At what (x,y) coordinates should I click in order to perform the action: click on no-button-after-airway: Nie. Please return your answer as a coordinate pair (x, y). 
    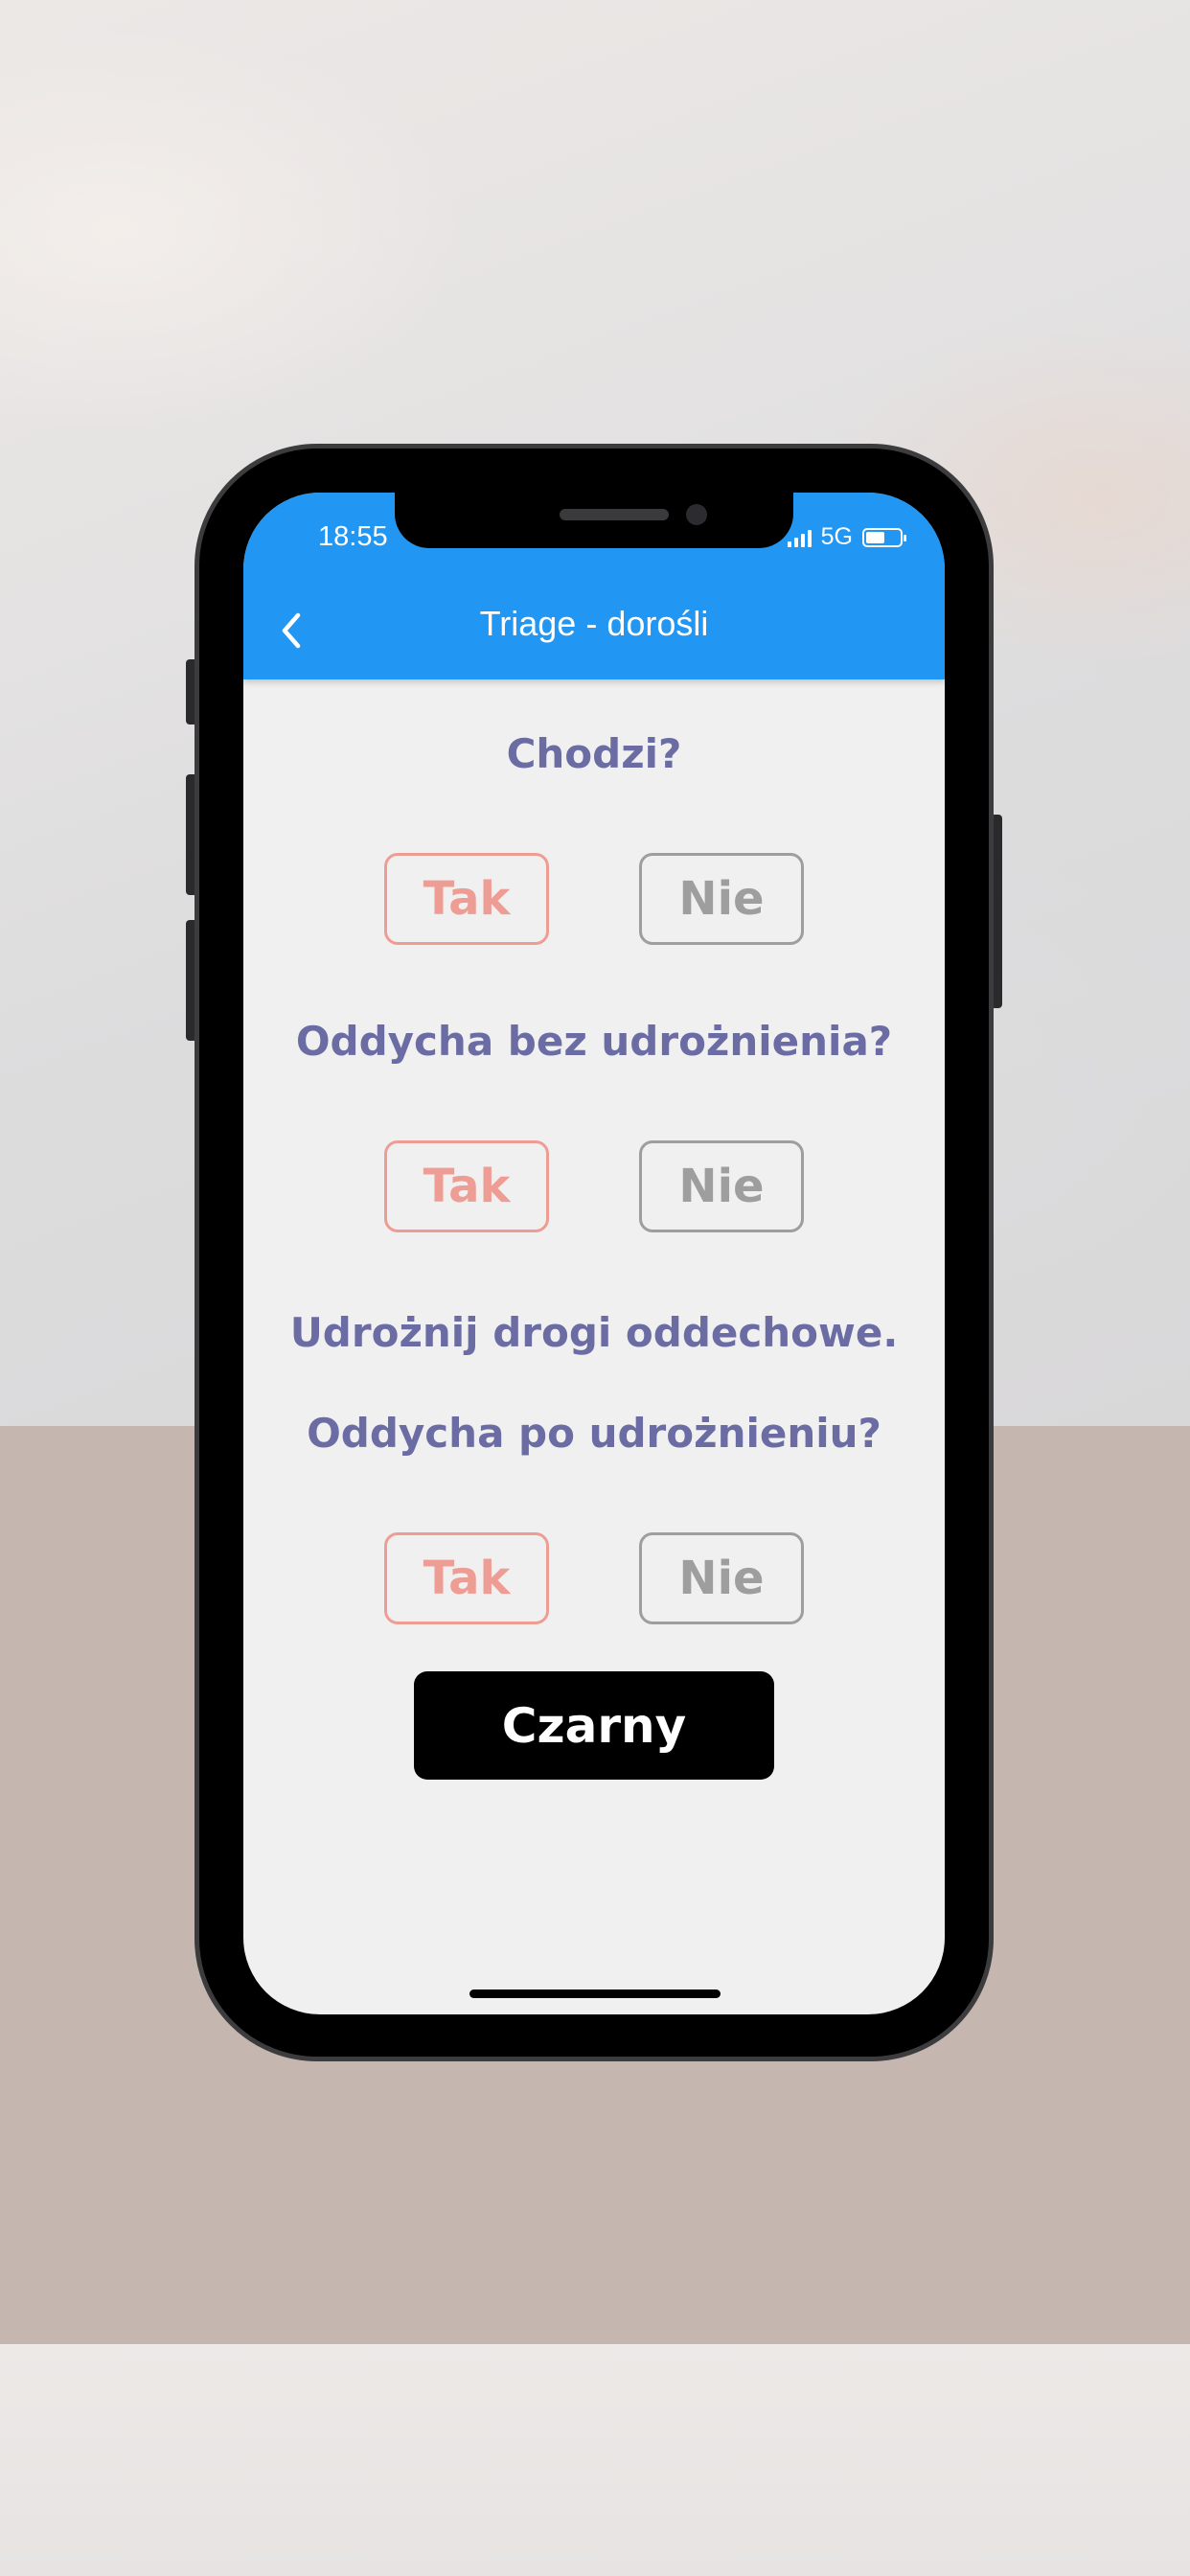
    Looking at the image, I should click on (722, 1578).